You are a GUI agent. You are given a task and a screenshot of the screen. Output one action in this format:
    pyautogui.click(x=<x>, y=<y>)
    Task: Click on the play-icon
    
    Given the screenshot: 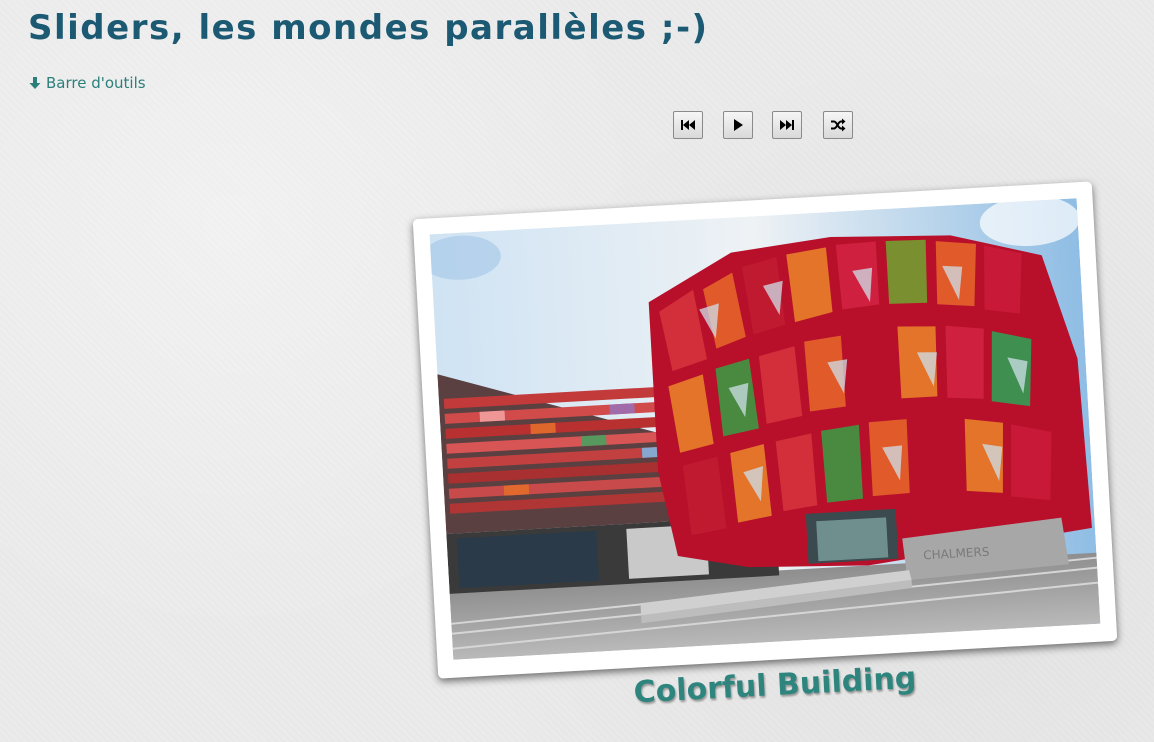 What is the action you would take?
    pyautogui.click(x=738, y=125)
    